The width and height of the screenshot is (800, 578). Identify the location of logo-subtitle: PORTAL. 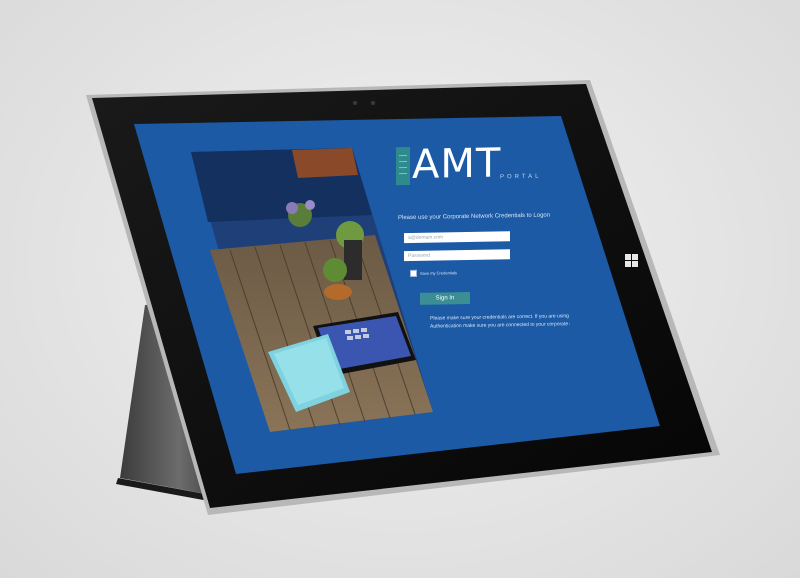
(521, 177).